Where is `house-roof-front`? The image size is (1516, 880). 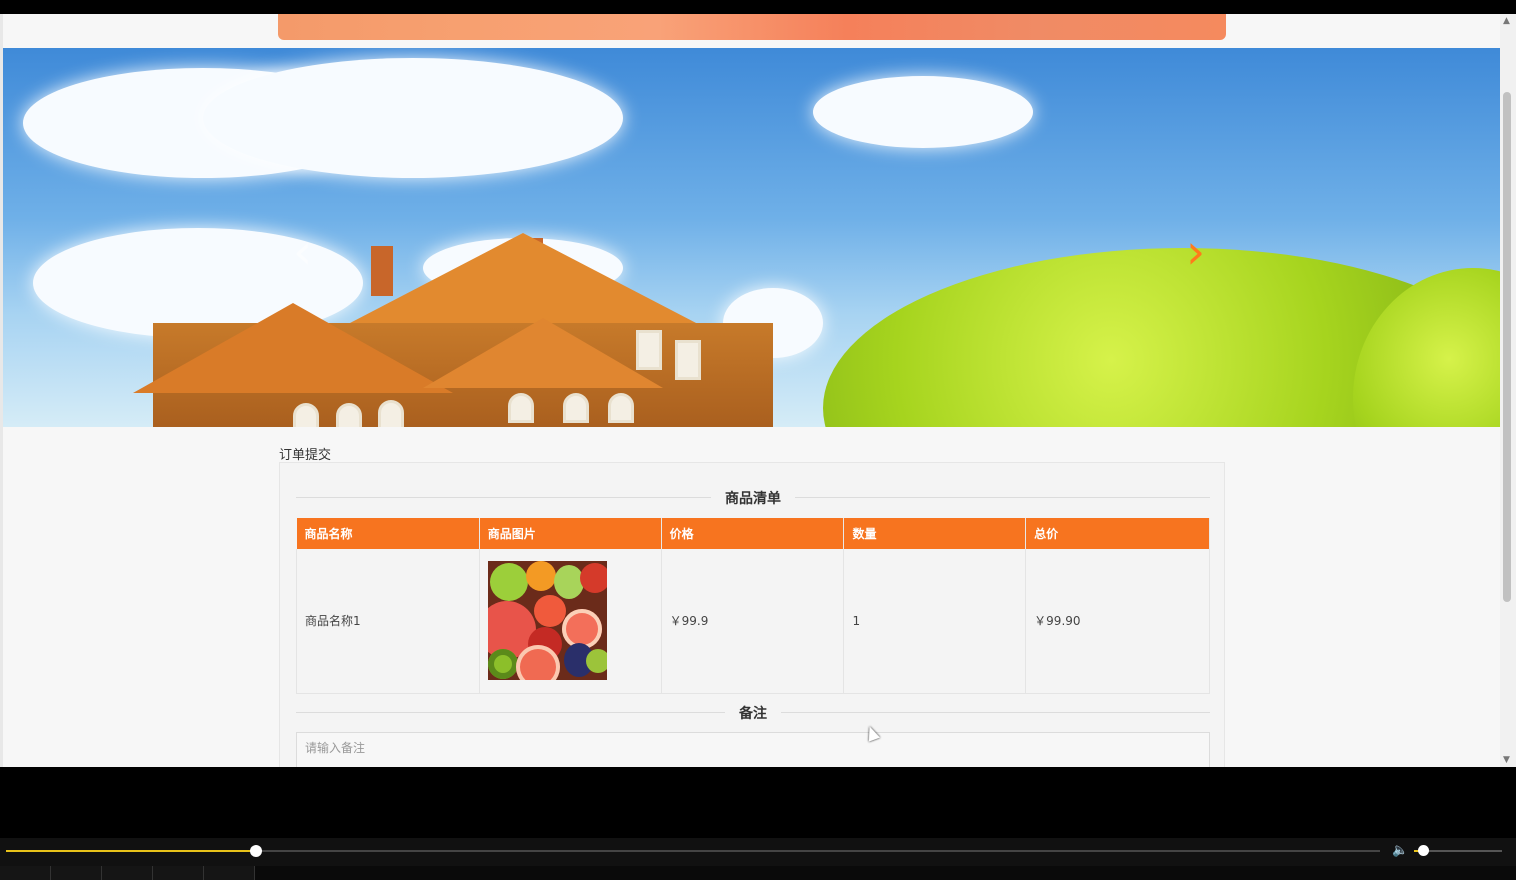
house-roof-front is located at coordinates (293, 348).